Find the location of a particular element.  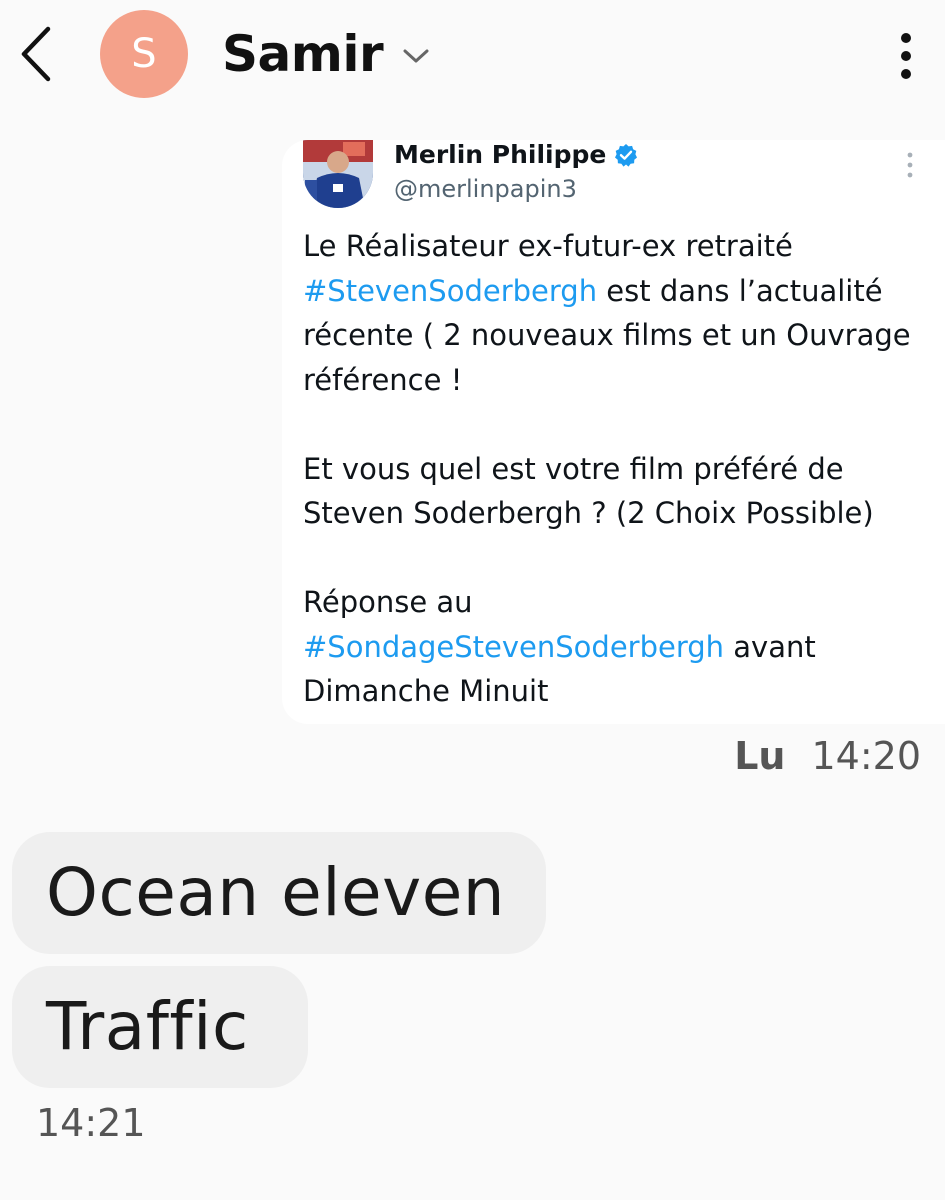

chevron-left-icon is located at coordinates (36, 54).